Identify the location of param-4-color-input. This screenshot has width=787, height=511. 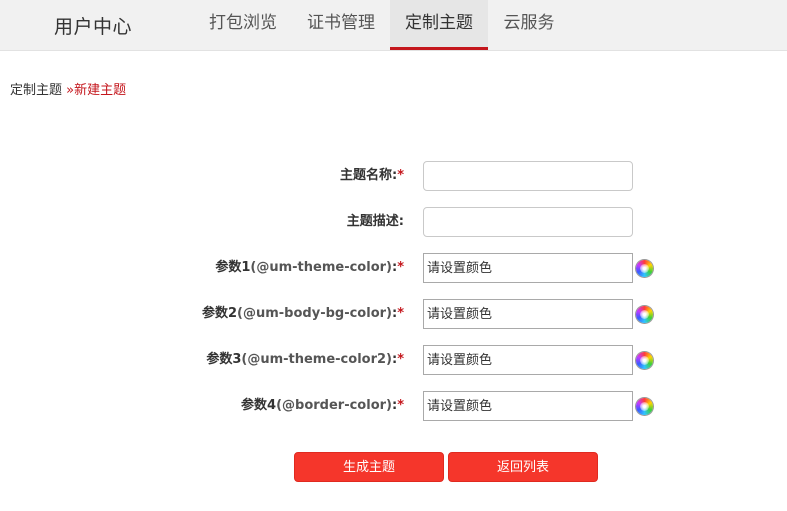
(528, 406).